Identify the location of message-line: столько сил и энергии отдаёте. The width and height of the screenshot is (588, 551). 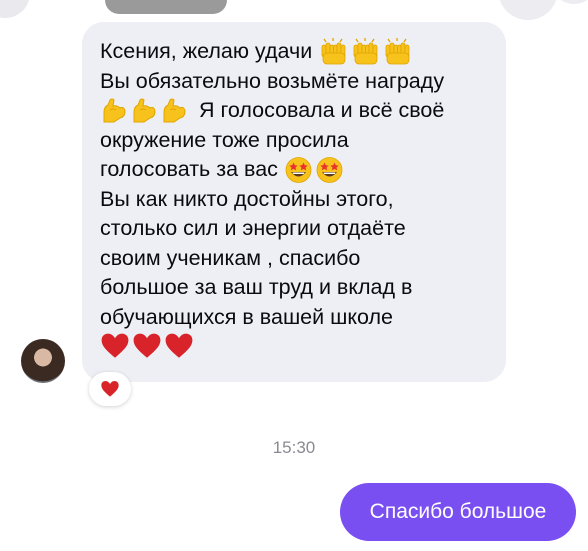
(294, 229).